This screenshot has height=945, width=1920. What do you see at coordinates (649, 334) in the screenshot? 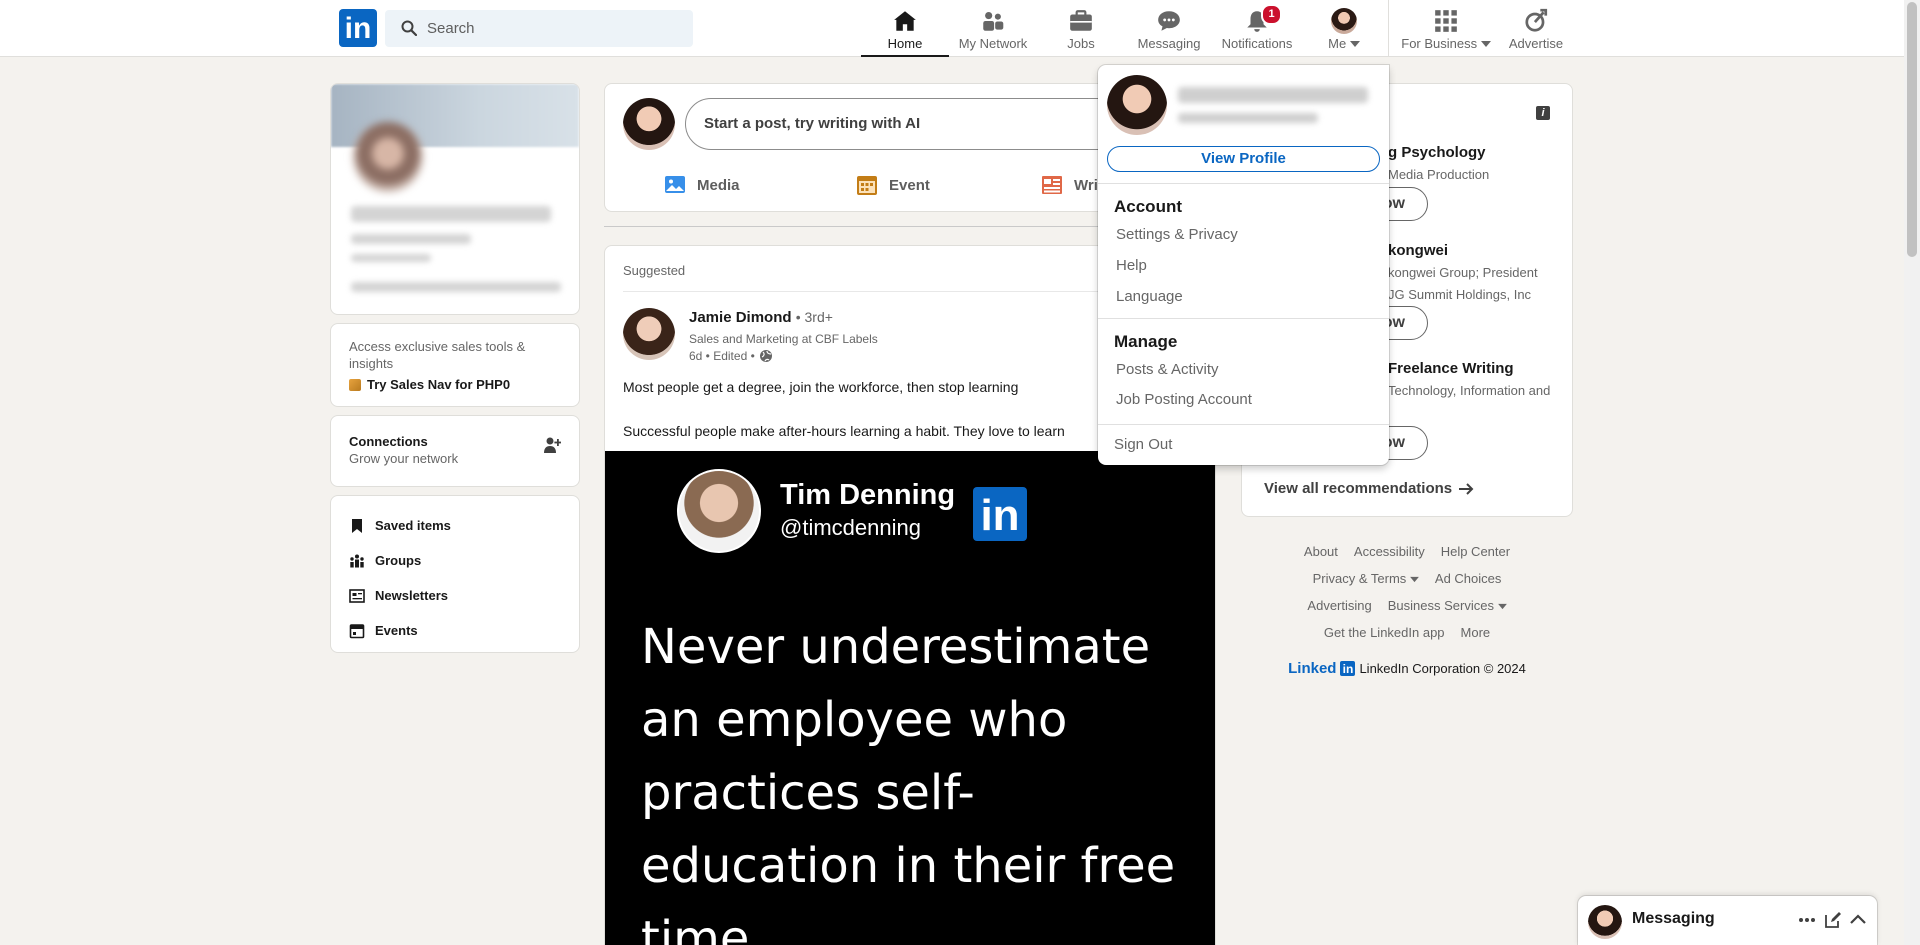
I see `author-avatar` at bounding box center [649, 334].